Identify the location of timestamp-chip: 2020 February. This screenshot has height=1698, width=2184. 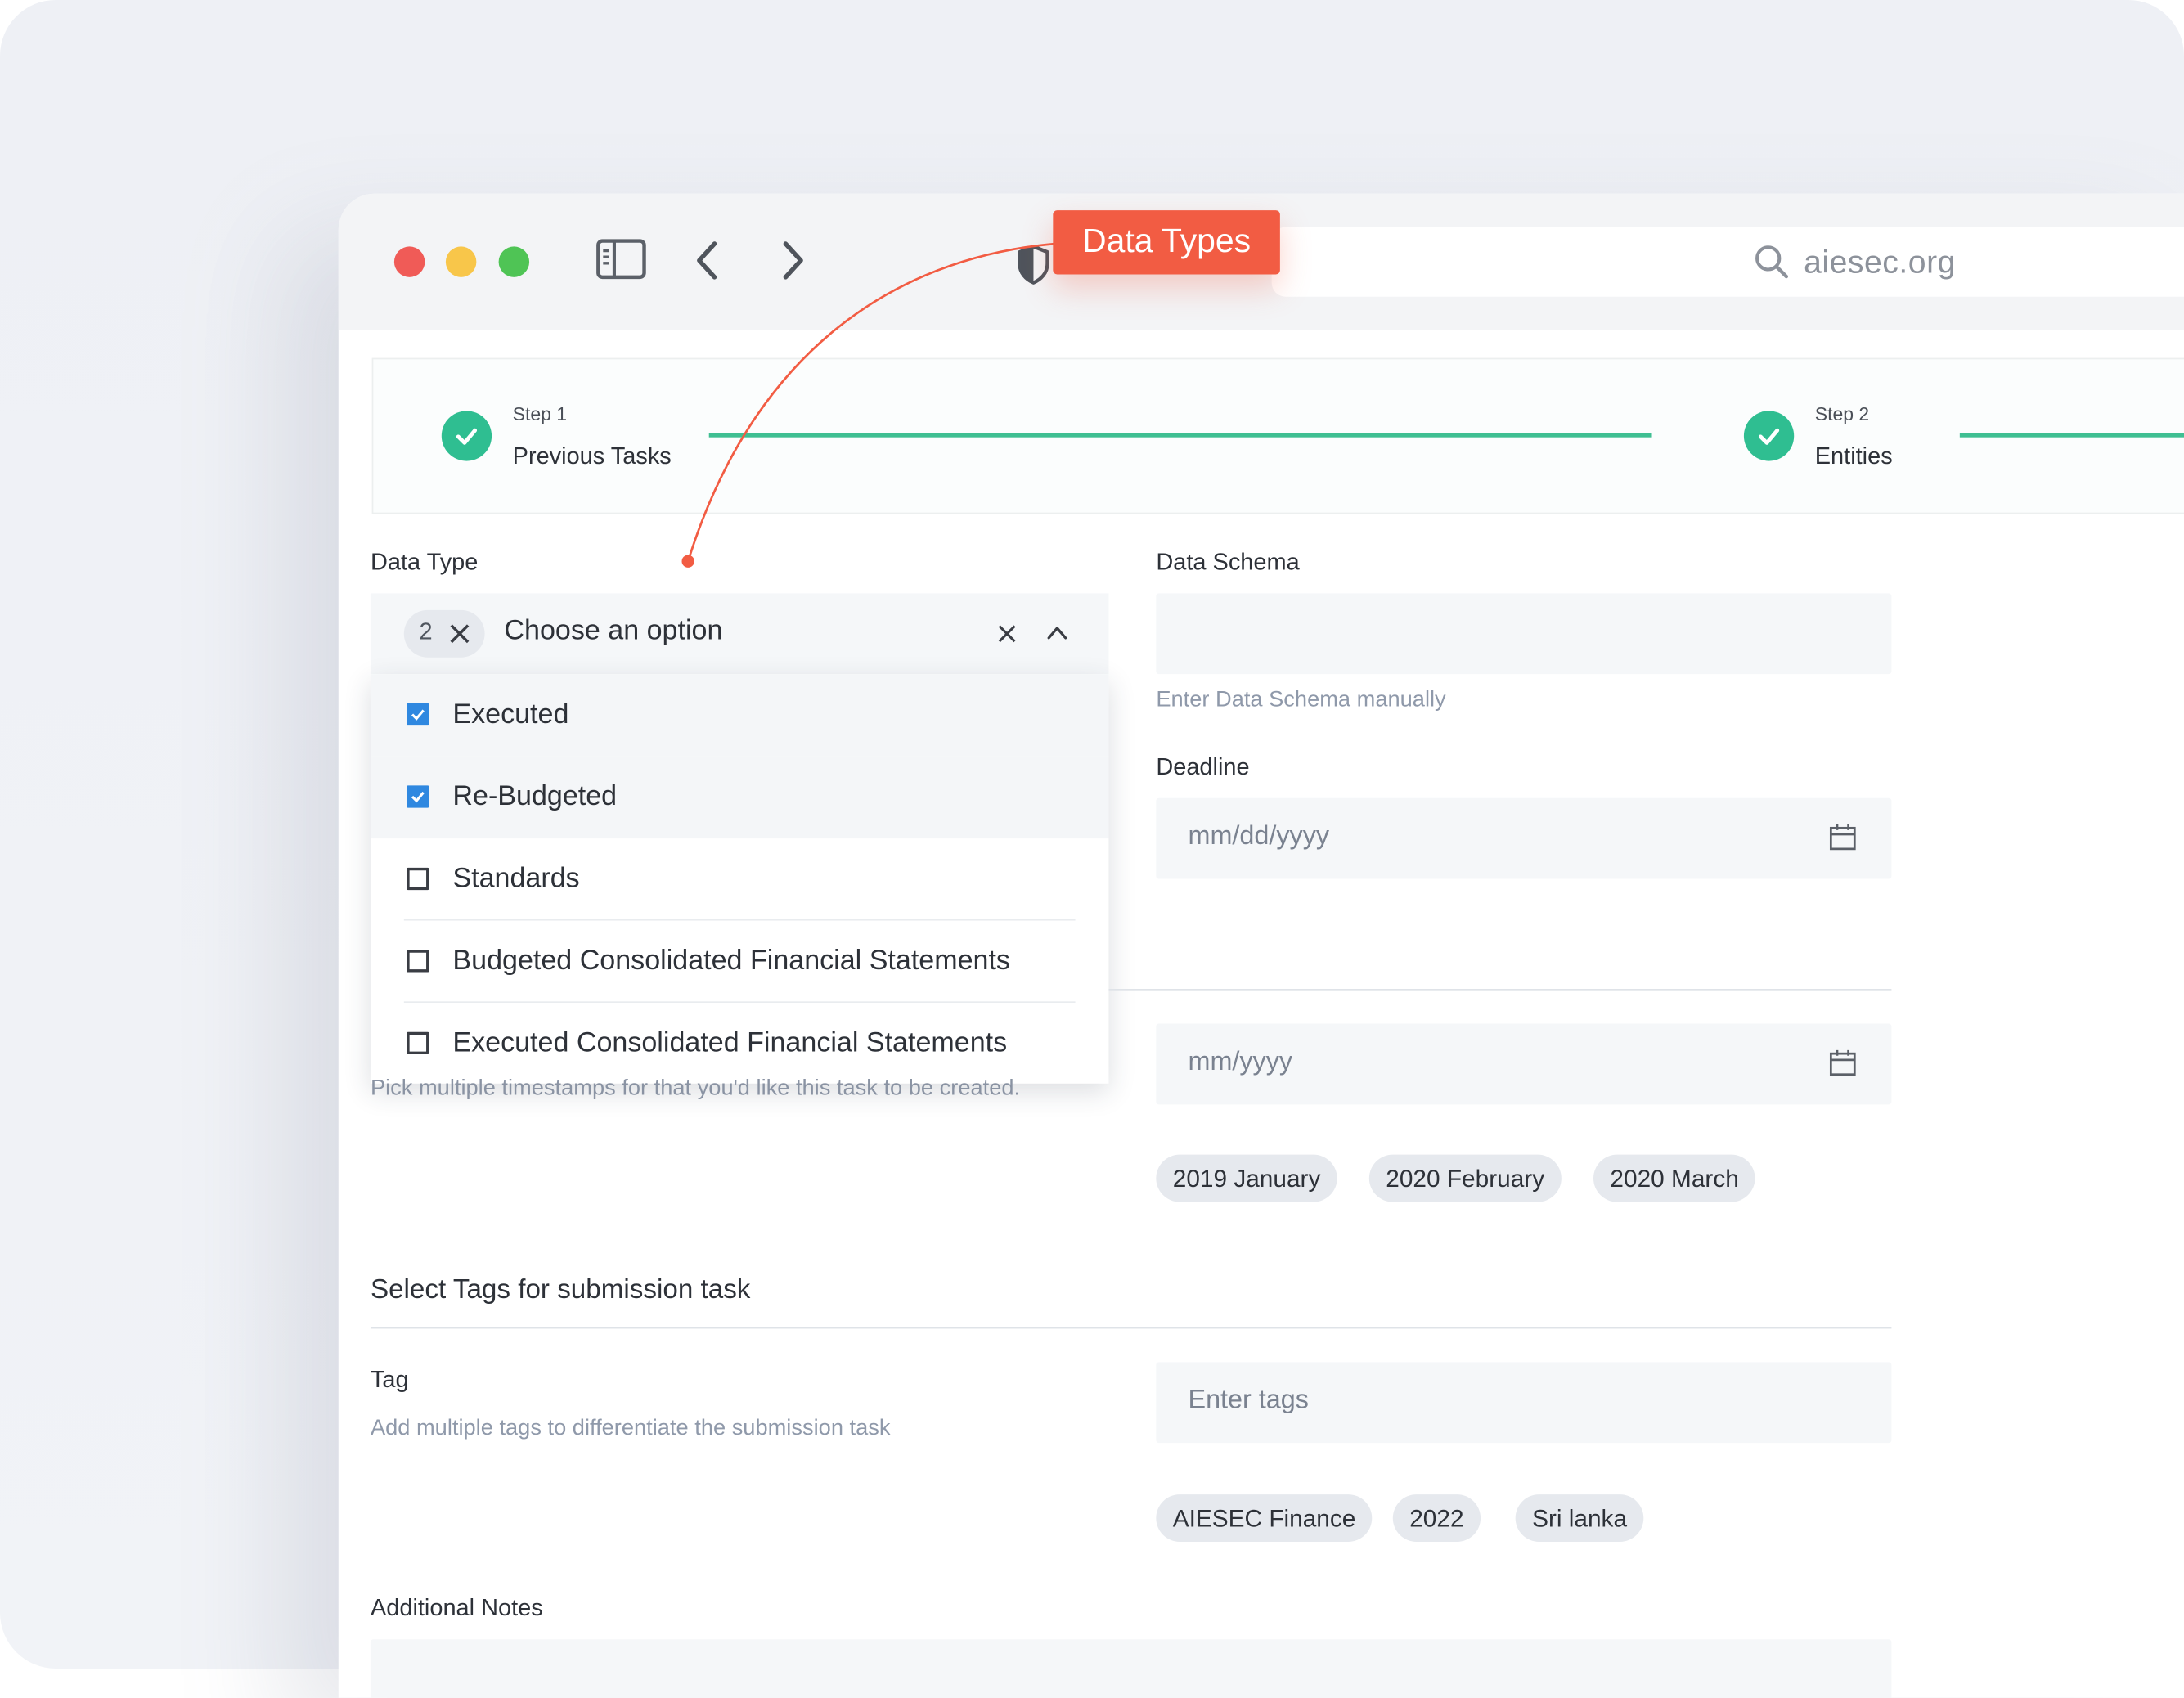
(1465, 1178).